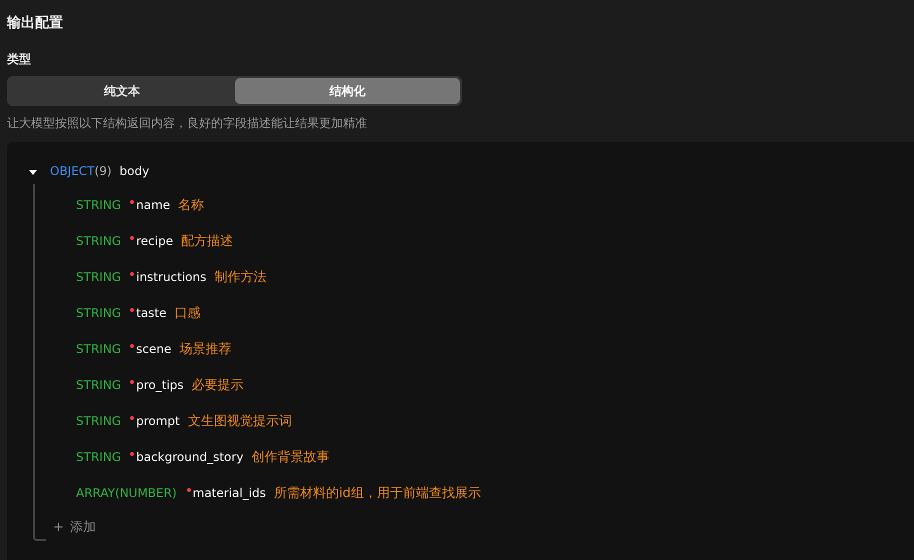 The image size is (914, 560). Describe the element at coordinates (121, 91) in the screenshot. I see `type-option: 纯文本` at that location.